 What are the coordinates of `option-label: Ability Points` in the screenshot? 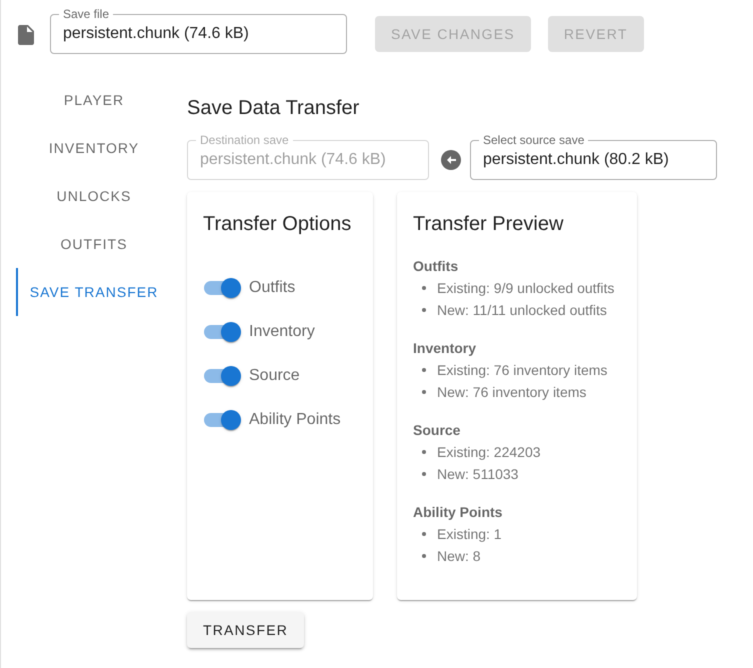 It's located at (295, 420).